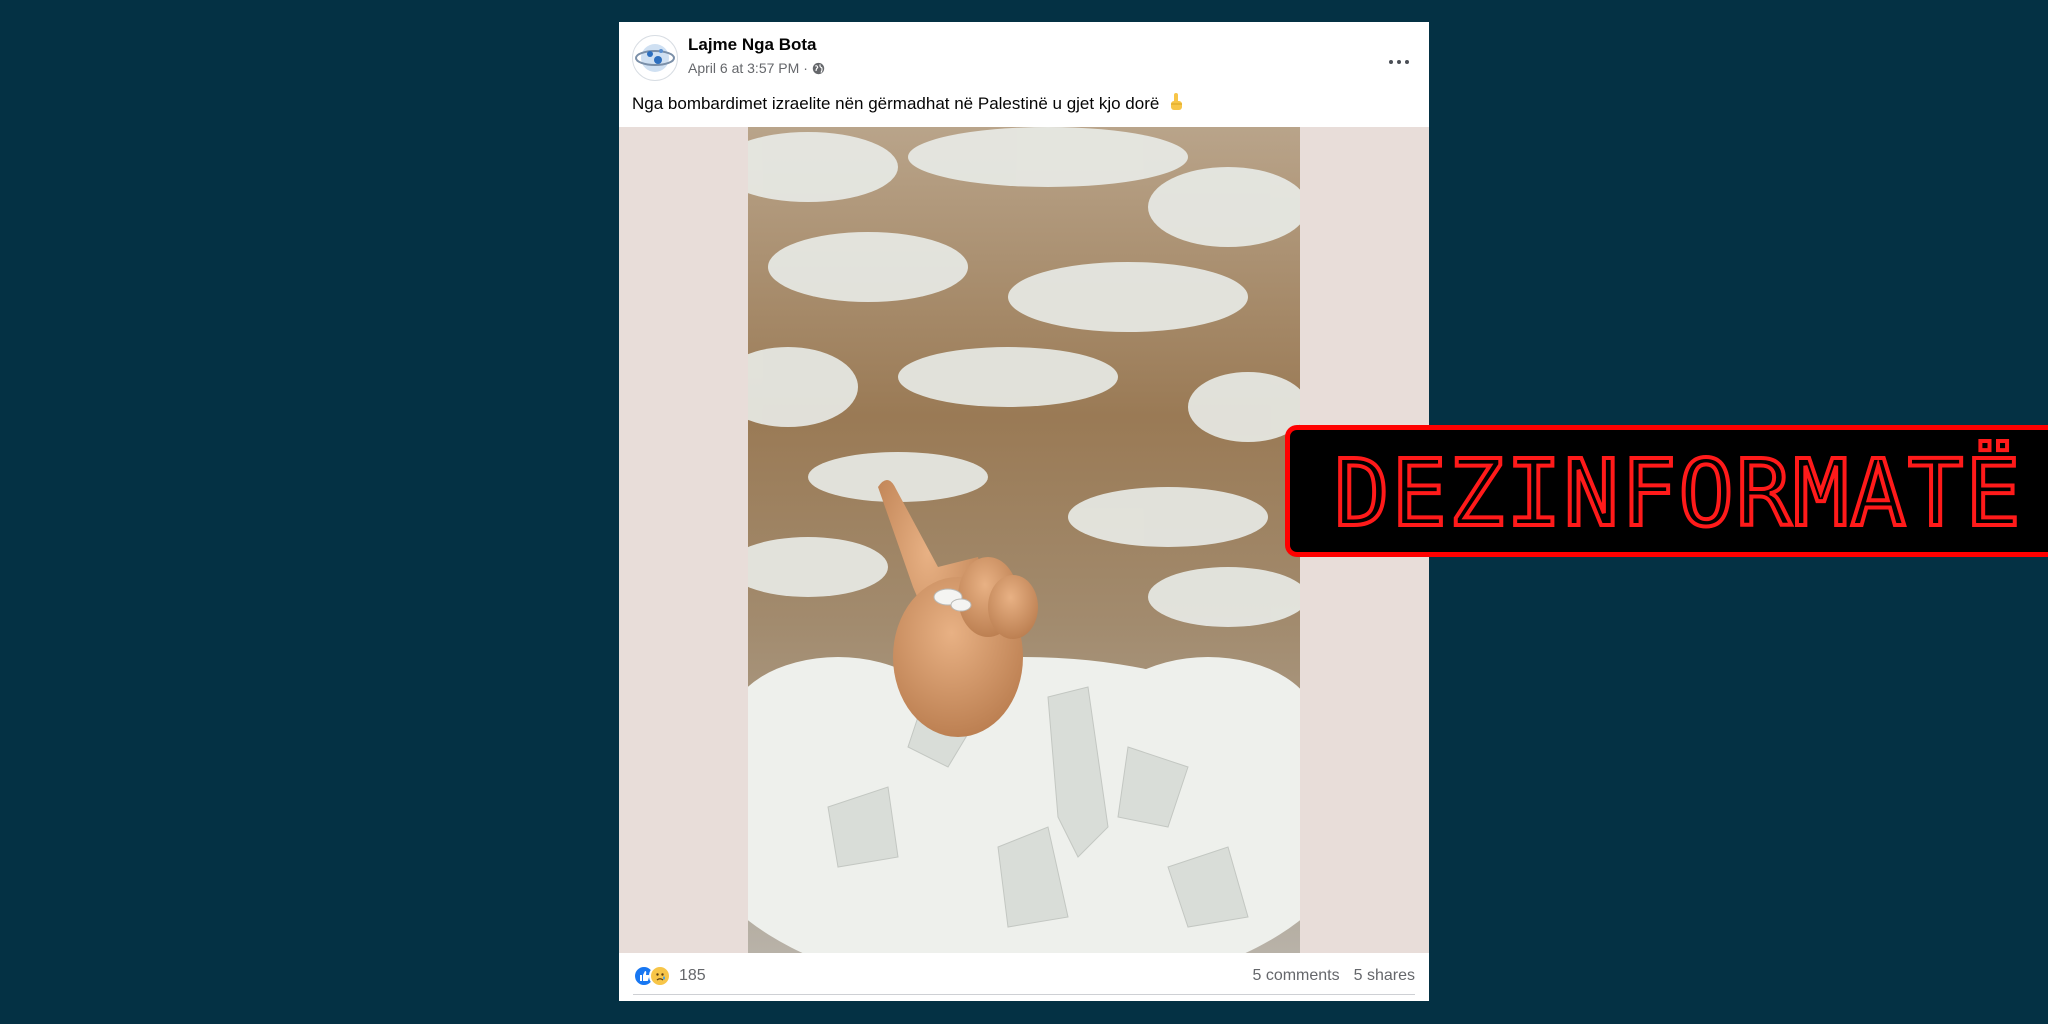  What do you see at coordinates (655, 58) in the screenshot?
I see `page-avatar` at bounding box center [655, 58].